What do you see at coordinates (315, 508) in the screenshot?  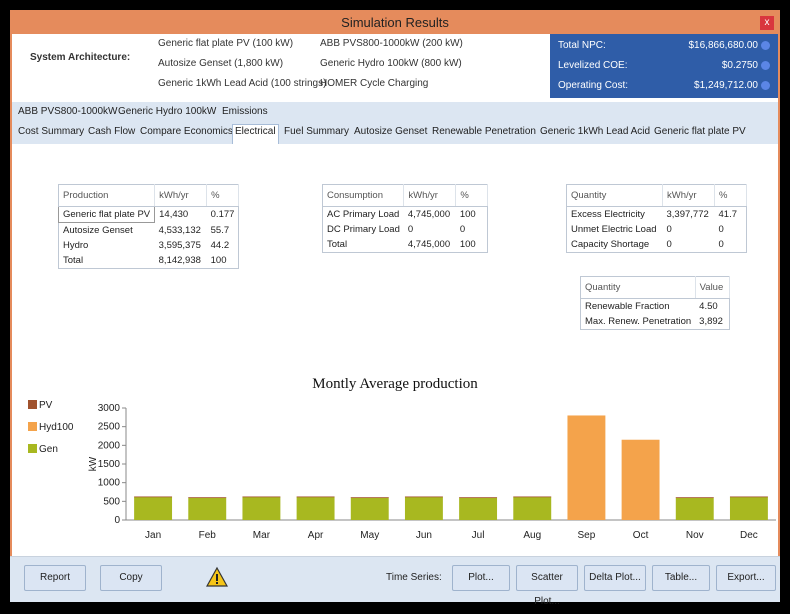 I see `bar-gen-apr` at bounding box center [315, 508].